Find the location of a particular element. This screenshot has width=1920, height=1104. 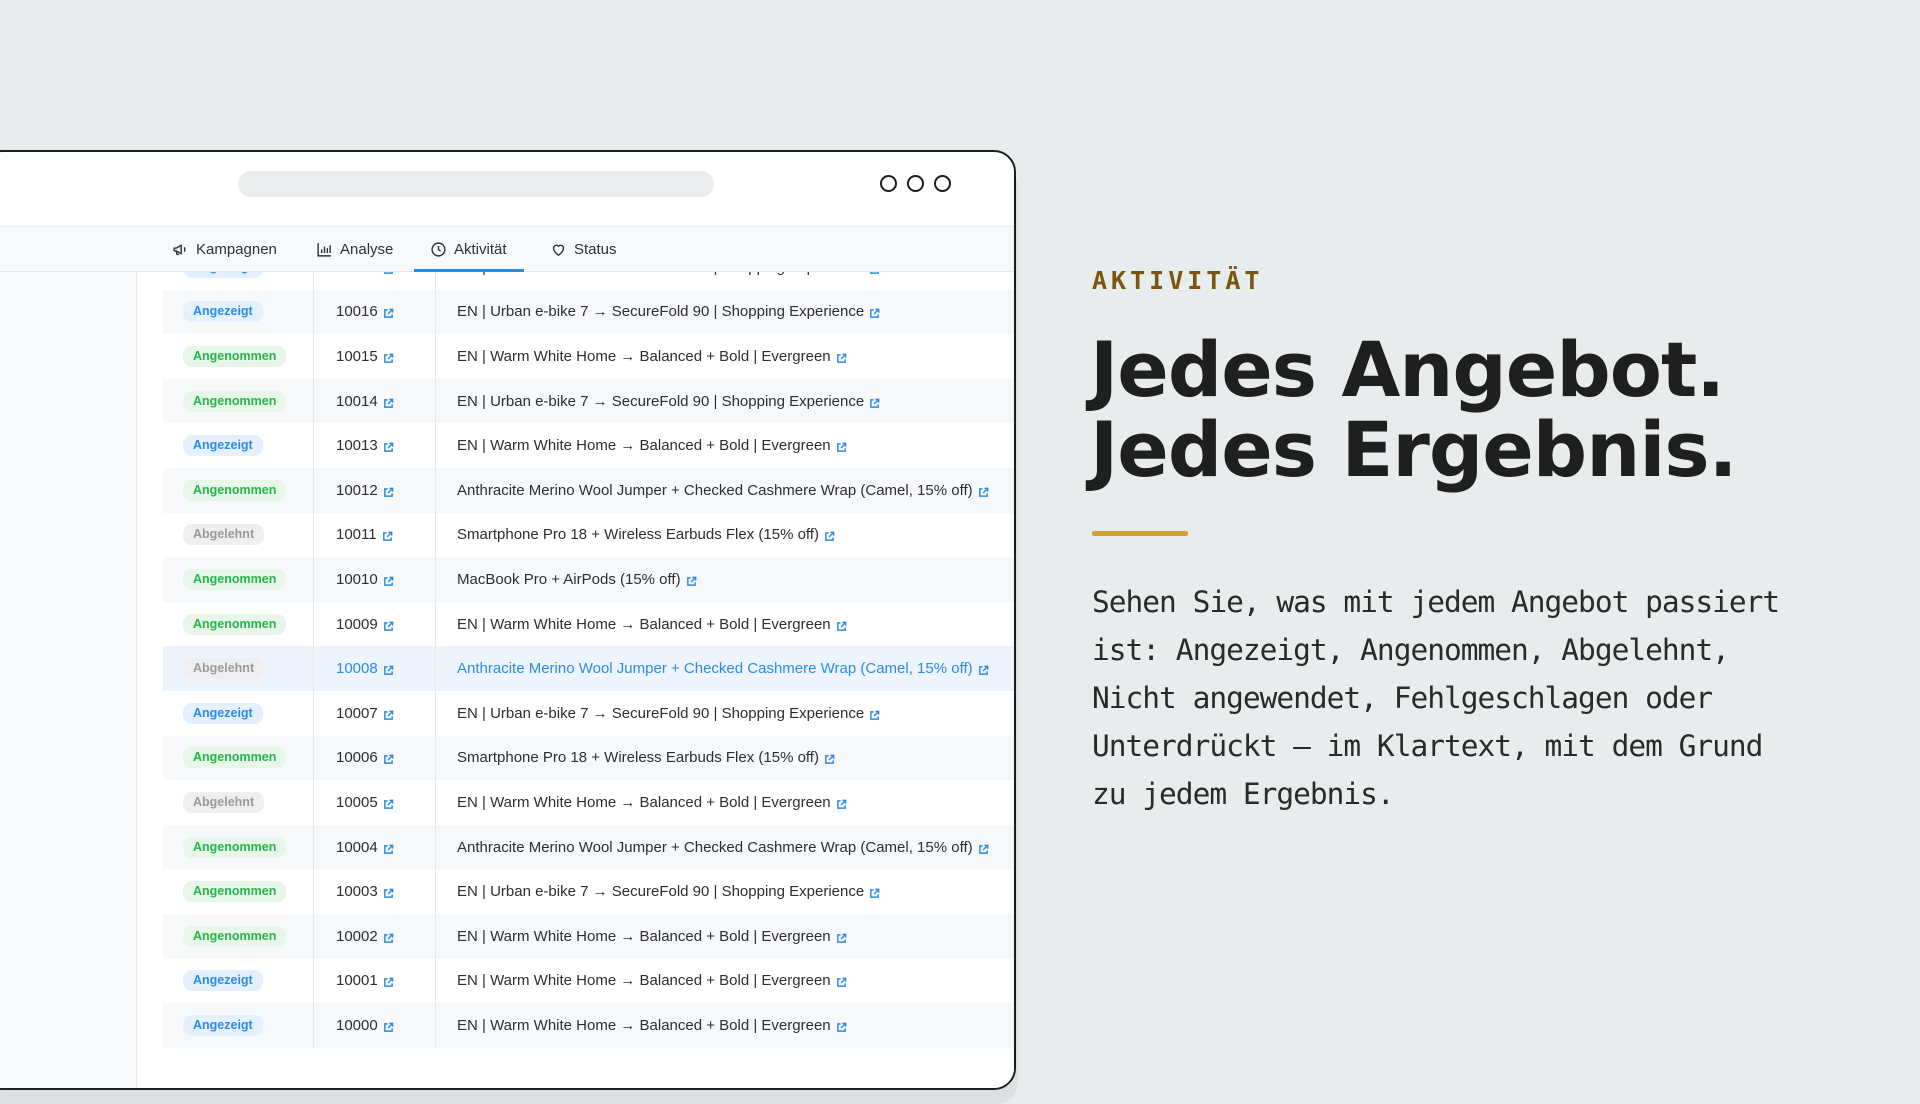

offer-id-link: 10010 is located at coordinates (357, 579).